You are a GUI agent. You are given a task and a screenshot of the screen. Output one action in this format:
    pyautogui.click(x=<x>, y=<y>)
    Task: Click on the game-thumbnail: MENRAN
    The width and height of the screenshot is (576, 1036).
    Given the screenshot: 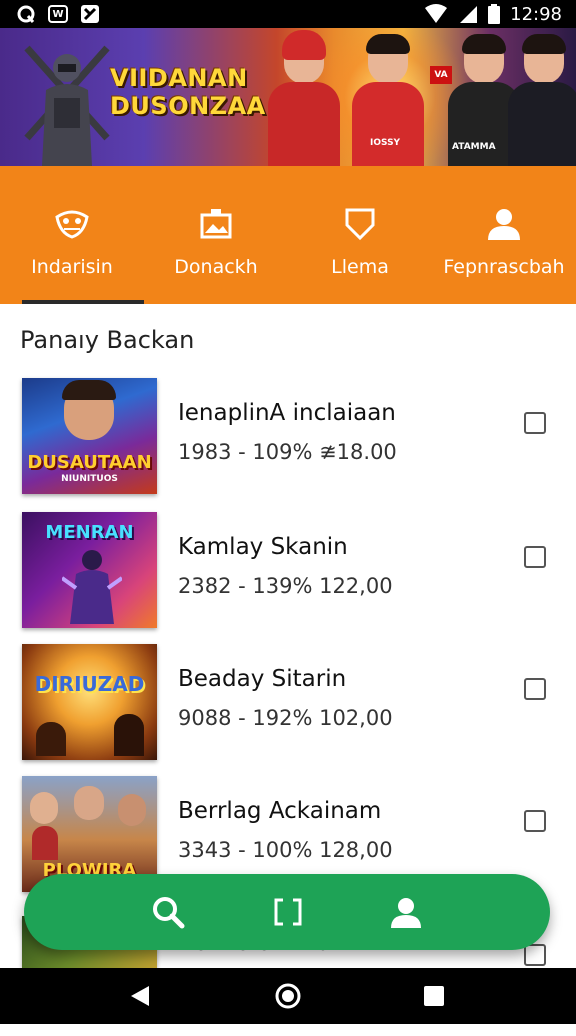 What is the action you would take?
    pyautogui.click(x=89, y=570)
    